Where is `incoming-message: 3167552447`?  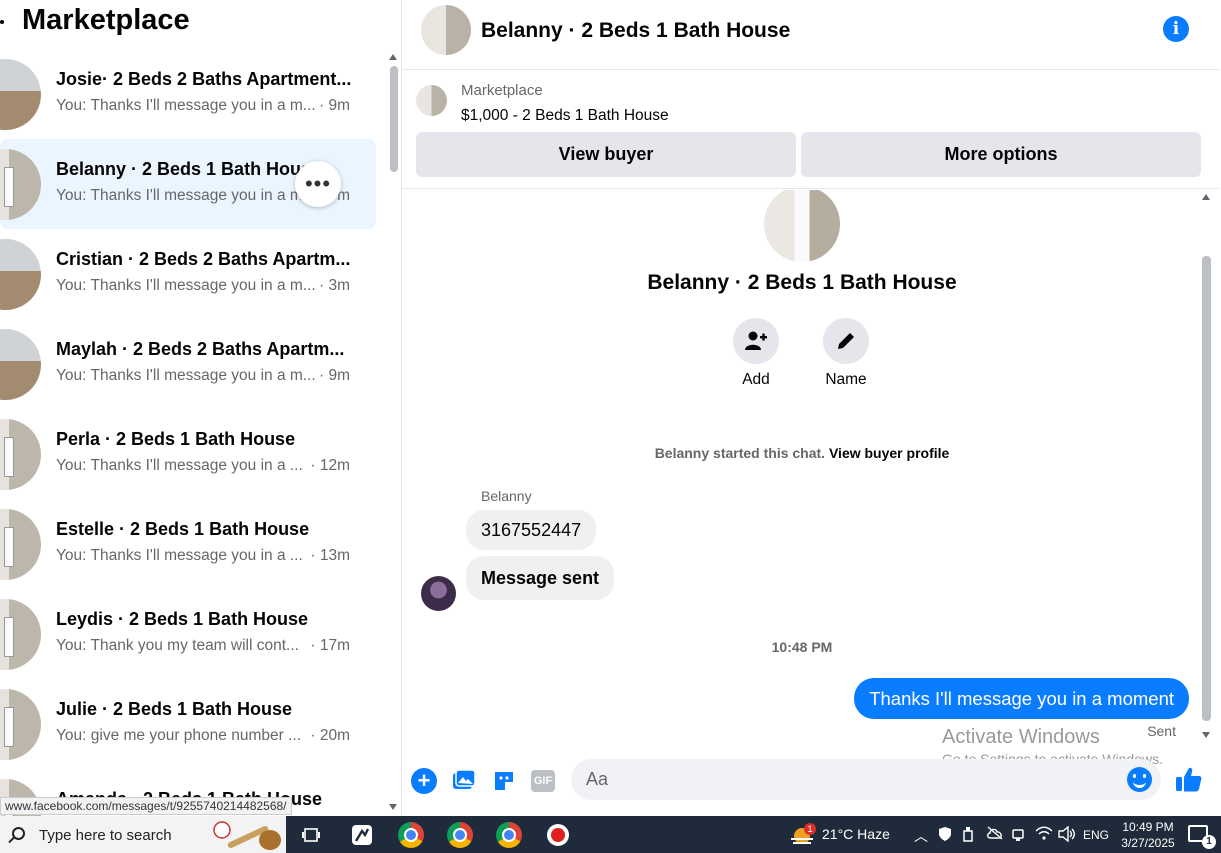
incoming-message: 3167552447 is located at coordinates (531, 530).